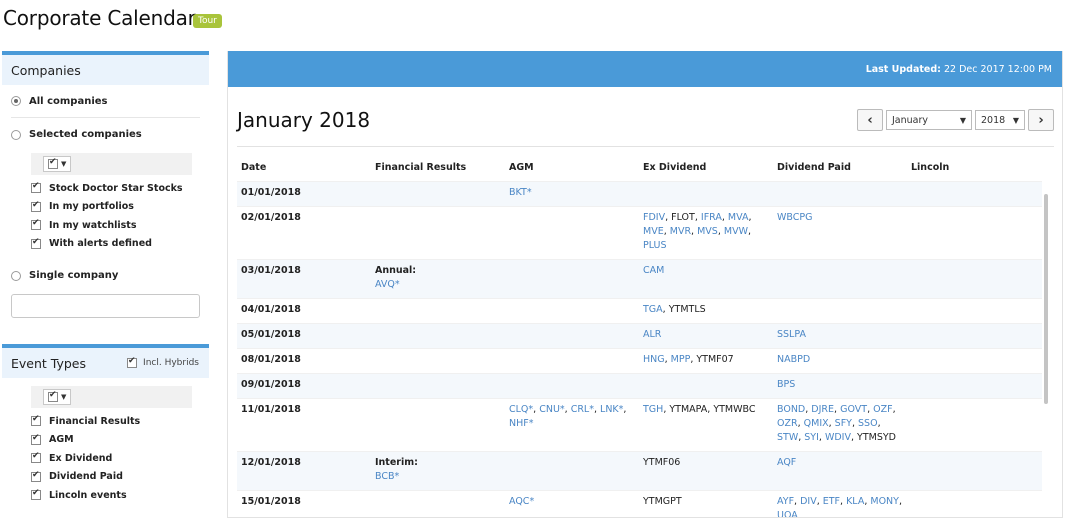 The image size is (1077, 518). What do you see at coordinates (653, 409) in the screenshot?
I see `ticker-link: TGH` at bounding box center [653, 409].